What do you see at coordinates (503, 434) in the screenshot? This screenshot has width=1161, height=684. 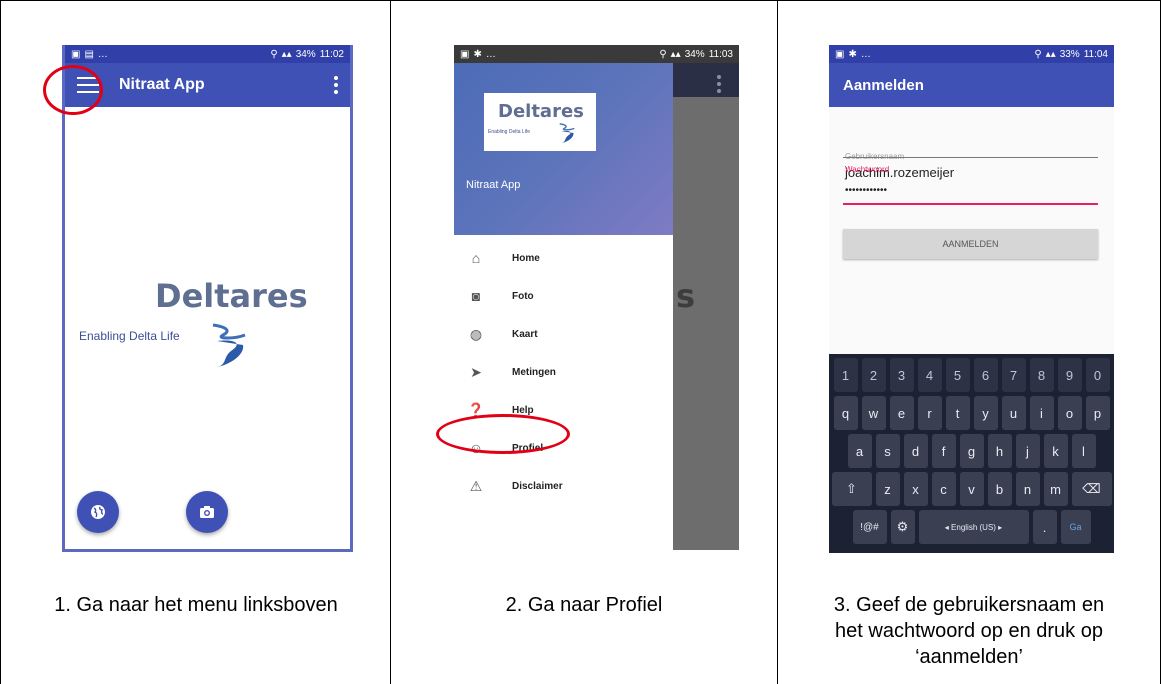 I see `highlight-ring-profiel` at bounding box center [503, 434].